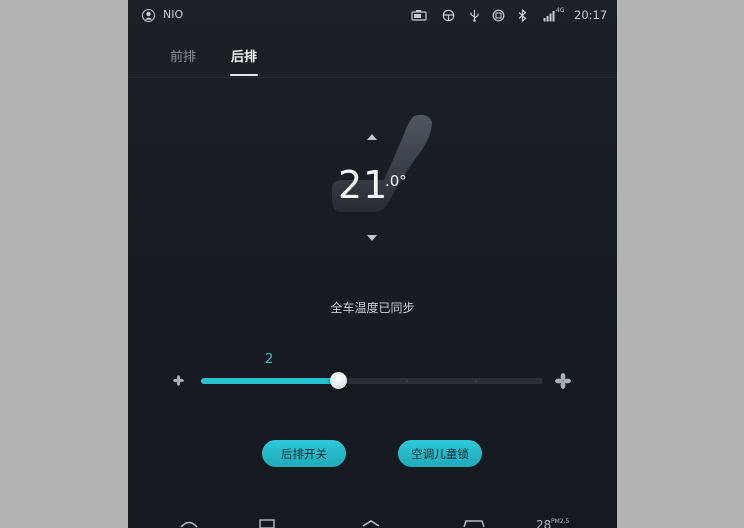  I want to click on camera-icon, so click(419, 15).